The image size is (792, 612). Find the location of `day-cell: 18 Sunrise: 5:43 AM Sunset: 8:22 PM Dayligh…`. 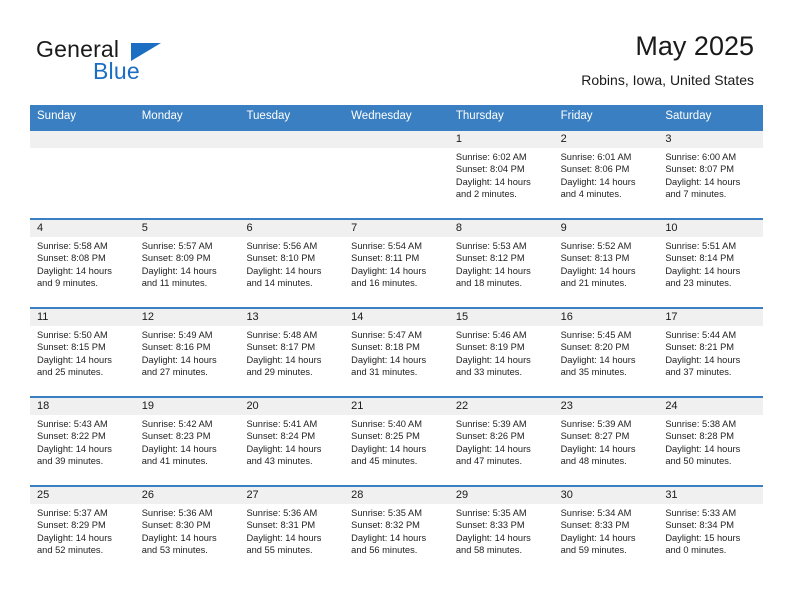

day-cell: 18 Sunrise: 5:43 AM Sunset: 8:22 PM Dayligh… is located at coordinates (82, 441).